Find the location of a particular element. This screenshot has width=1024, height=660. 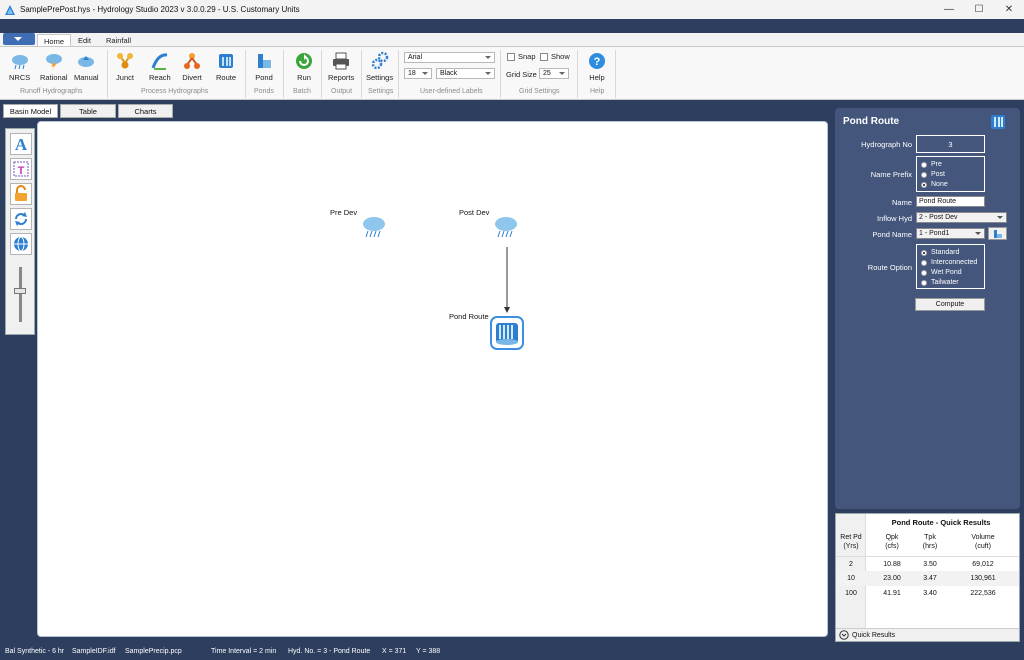

settings-button: Settings is located at coordinates (379, 69).